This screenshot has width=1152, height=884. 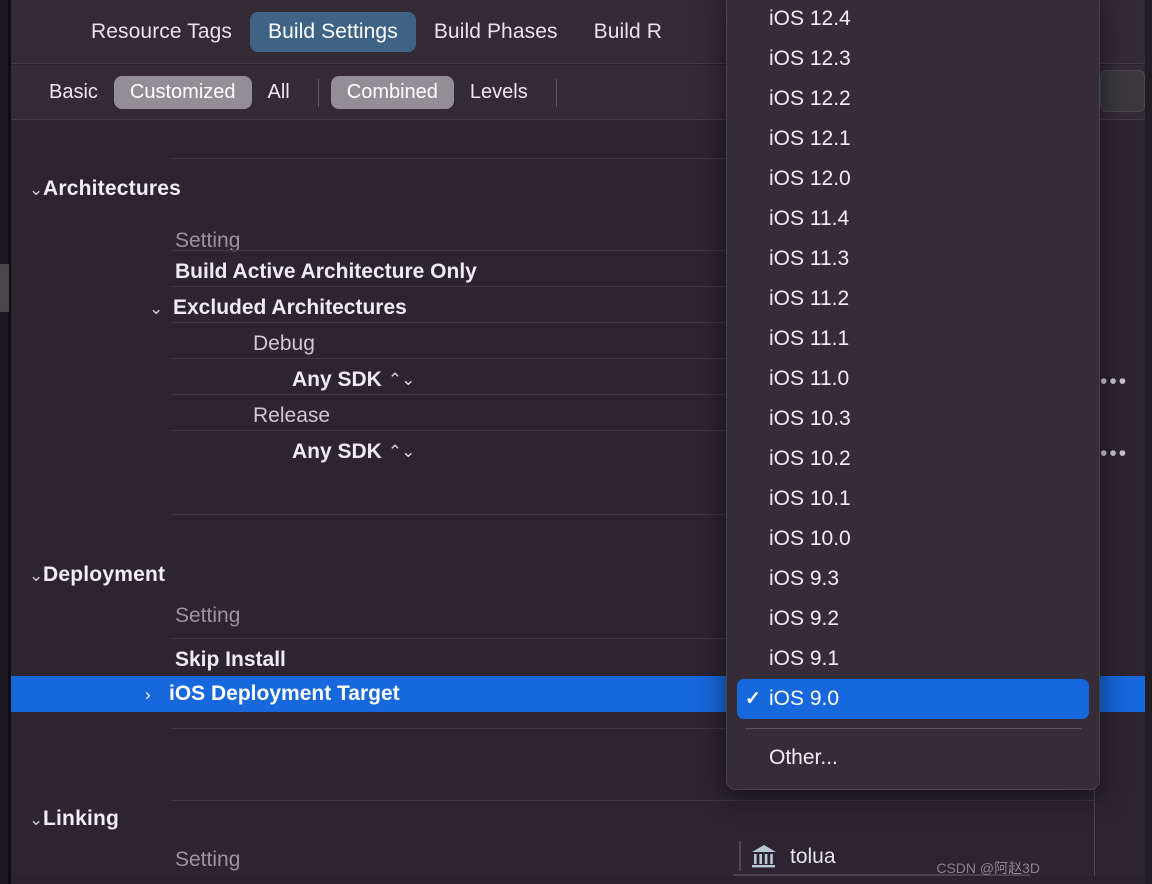 What do you see at coordinates (913, 659) in the screenshot?
I see `dropdown-item-ios-9-1: iOS 9.1` at bounding box center [913, 659].